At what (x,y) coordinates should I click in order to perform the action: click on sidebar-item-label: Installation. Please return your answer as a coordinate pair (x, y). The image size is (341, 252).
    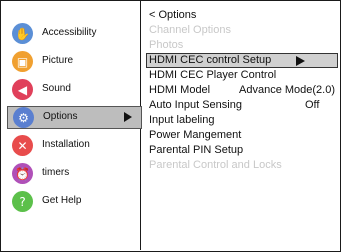
    Looking at the image, I should click on (66, 144).